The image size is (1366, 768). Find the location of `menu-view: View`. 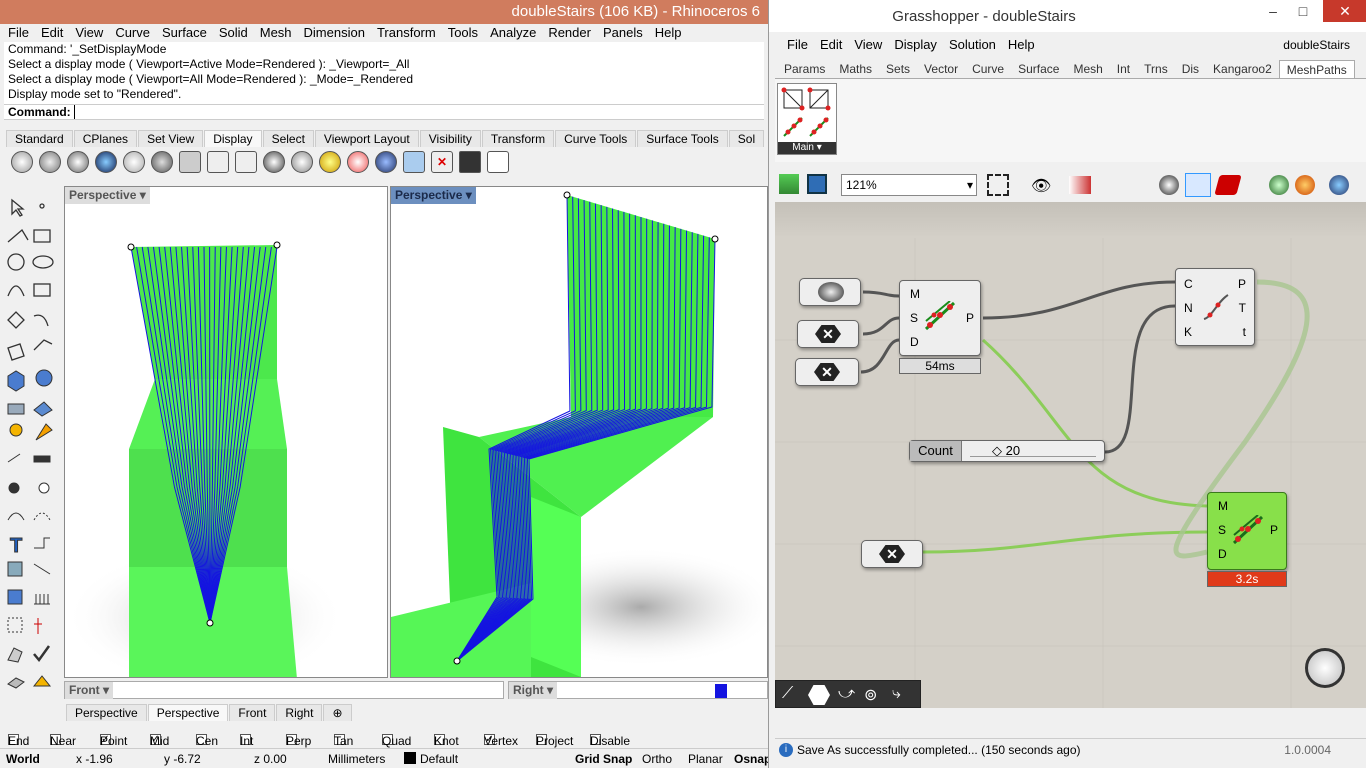

menu-view: View is located at coordinates (89, 33).